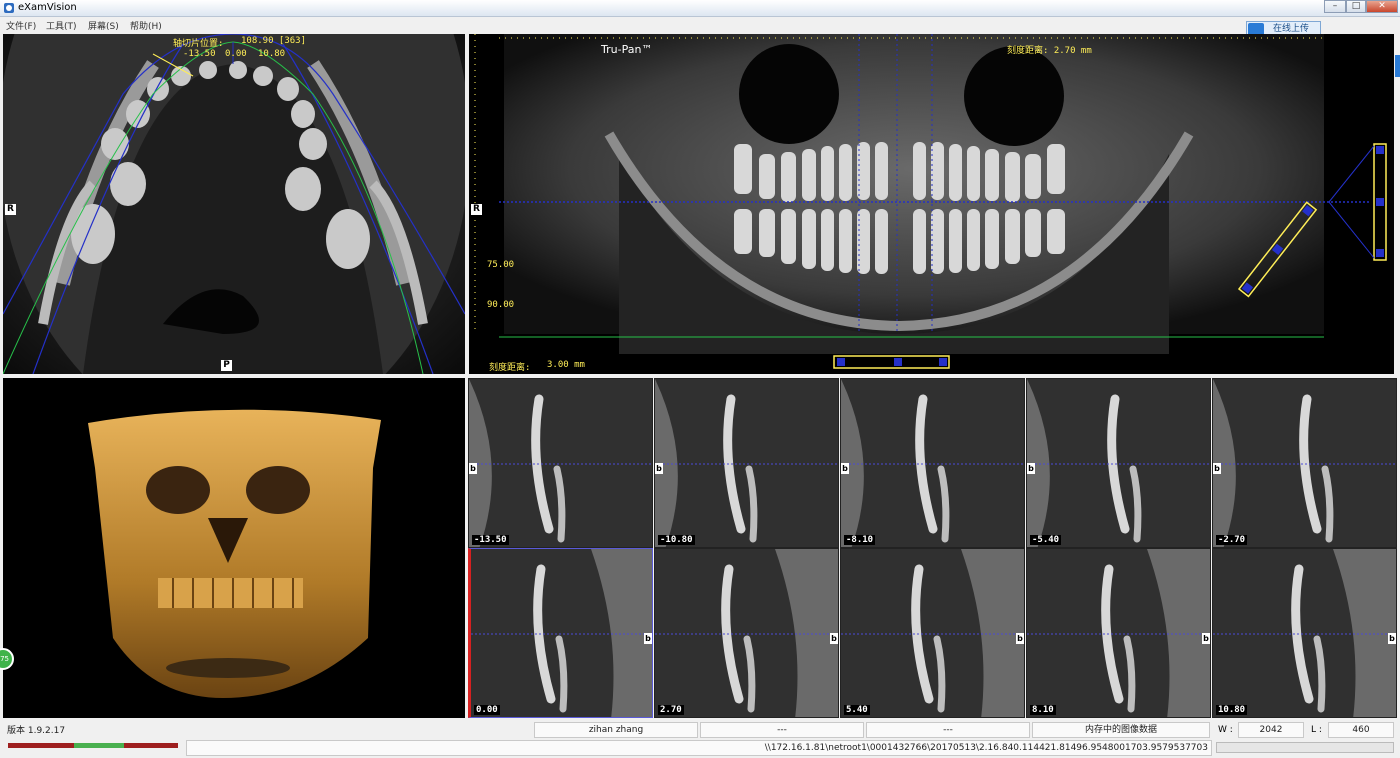 The height and width of the screenshot is (758, 1400). What do you see at coordinates (99, 745) in the screenshot?
I see `progress-segment` at bounding box center [99, 745].